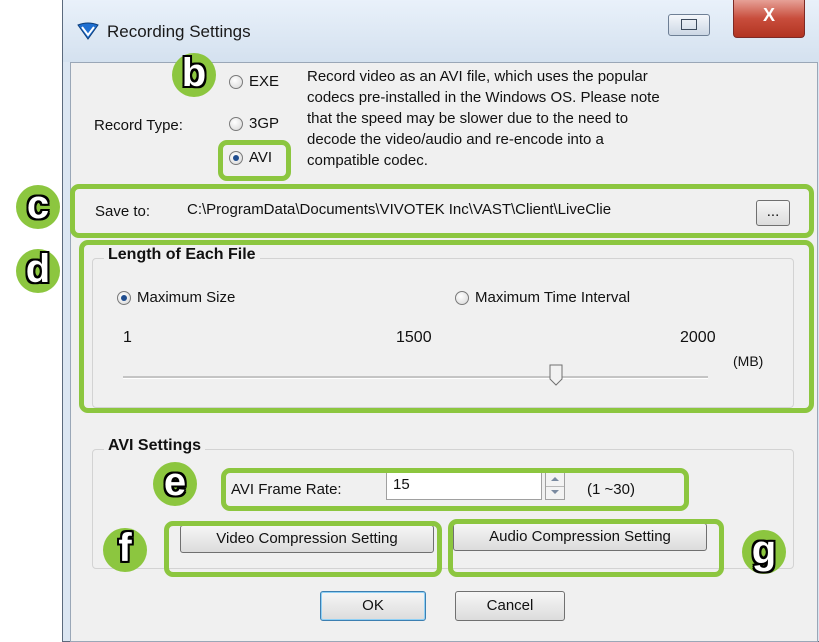 The width and height of the screenshot is (819, 642). Describe the element at coordinates (367, 160) in the screenshot. I see `description-line: compatible codec.` at that location.